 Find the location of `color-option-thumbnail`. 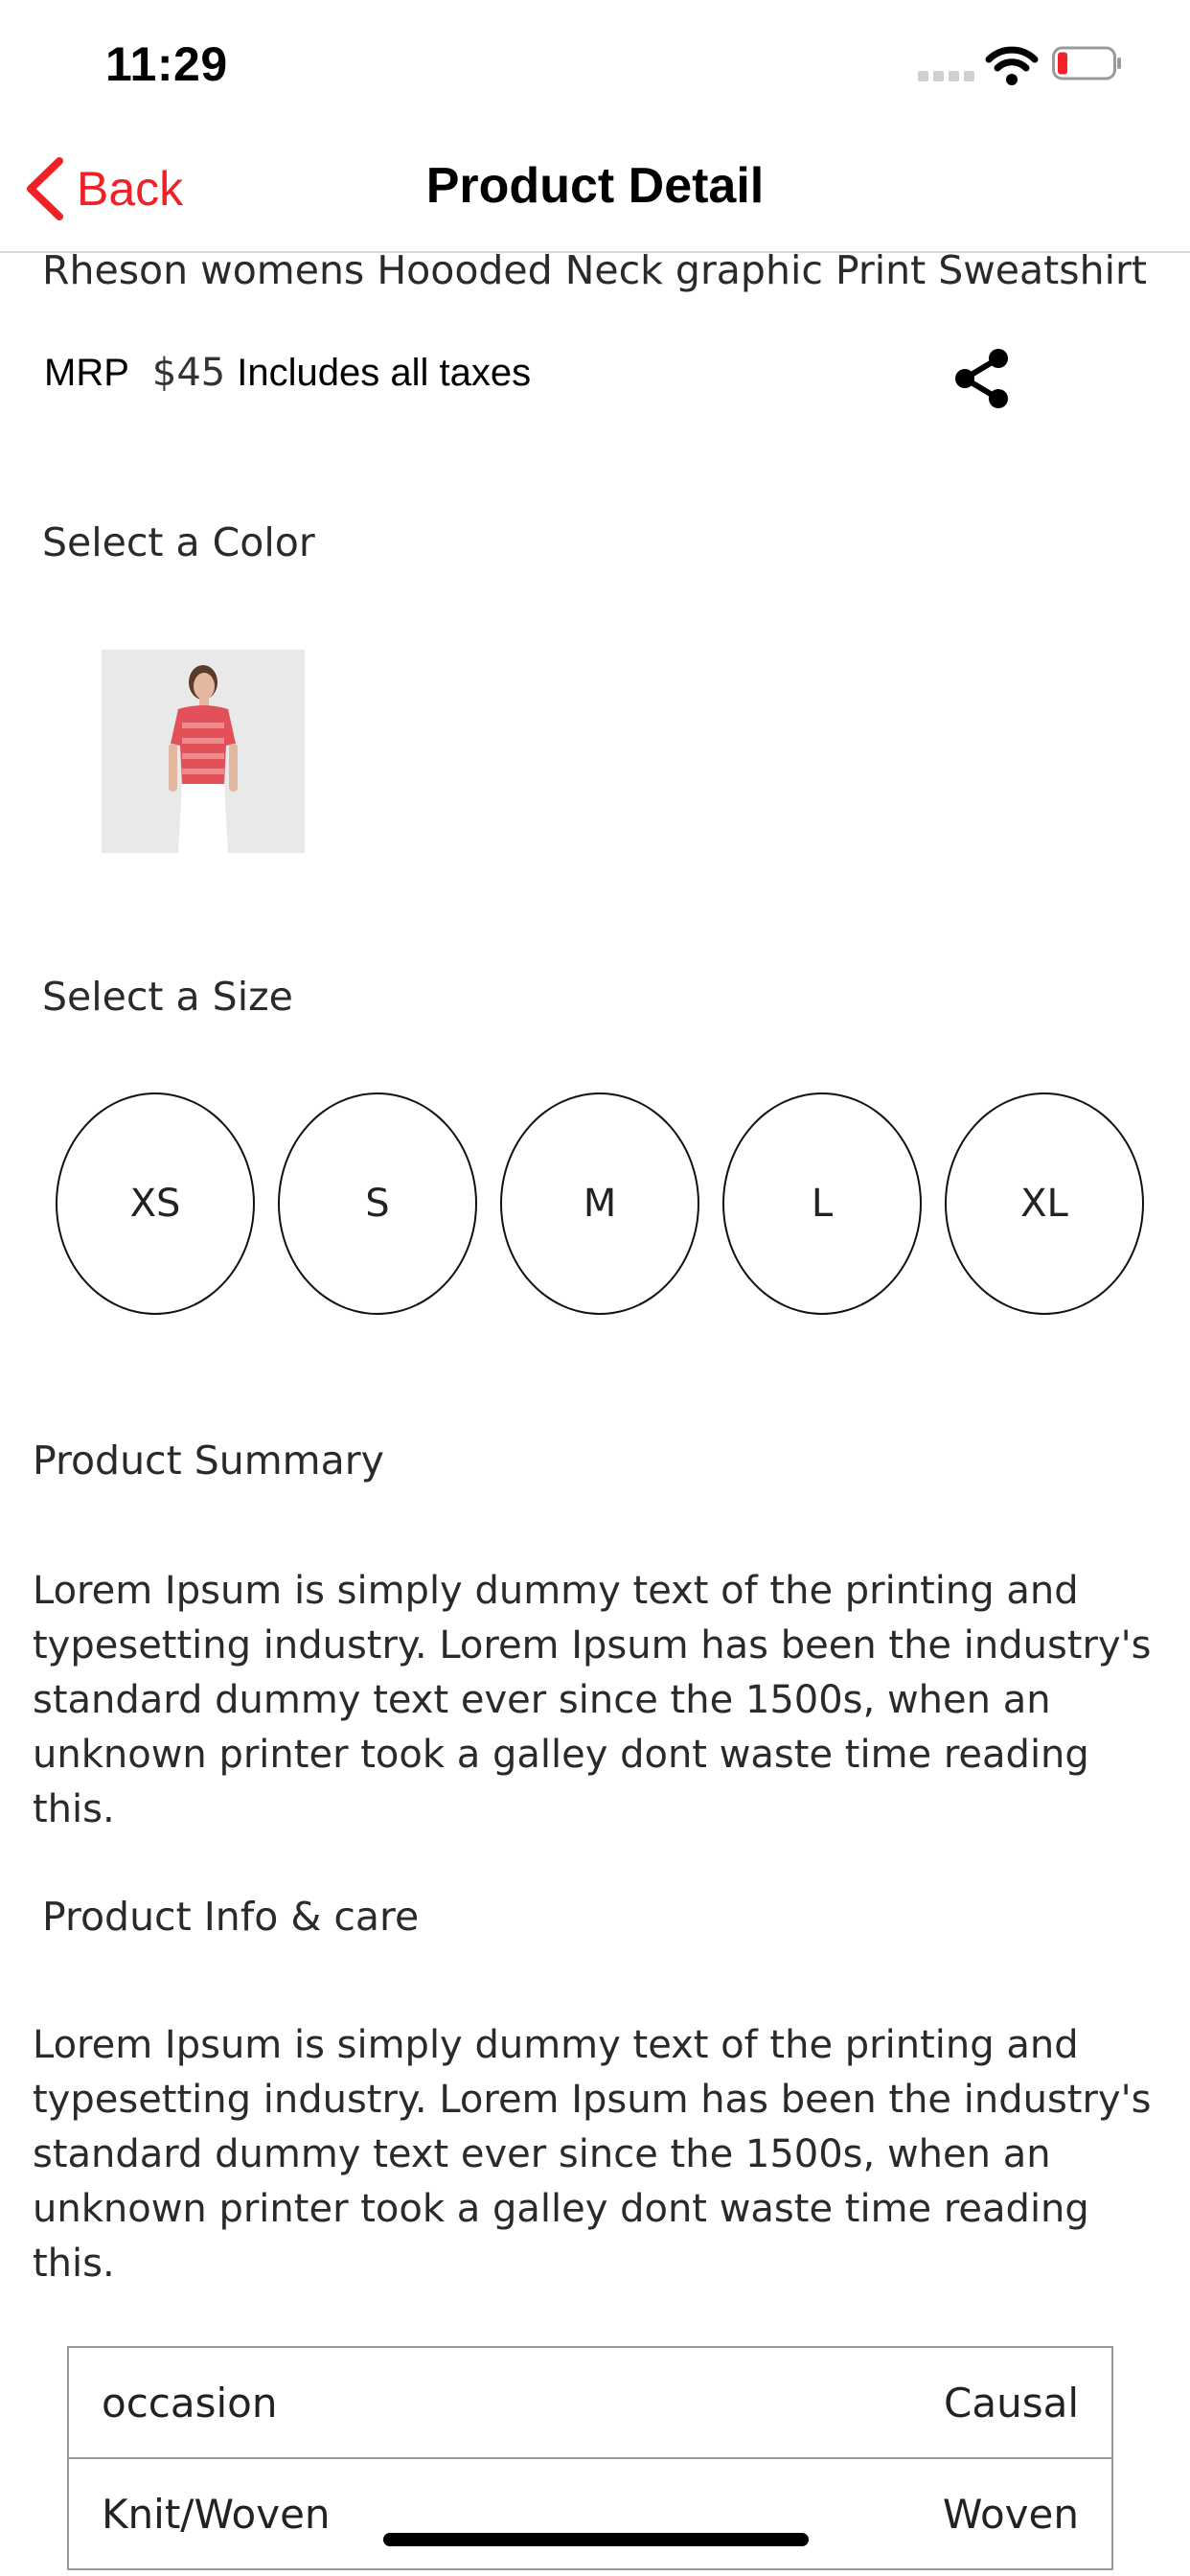

color-option-thumbnail is located at coordinates (203, 751).